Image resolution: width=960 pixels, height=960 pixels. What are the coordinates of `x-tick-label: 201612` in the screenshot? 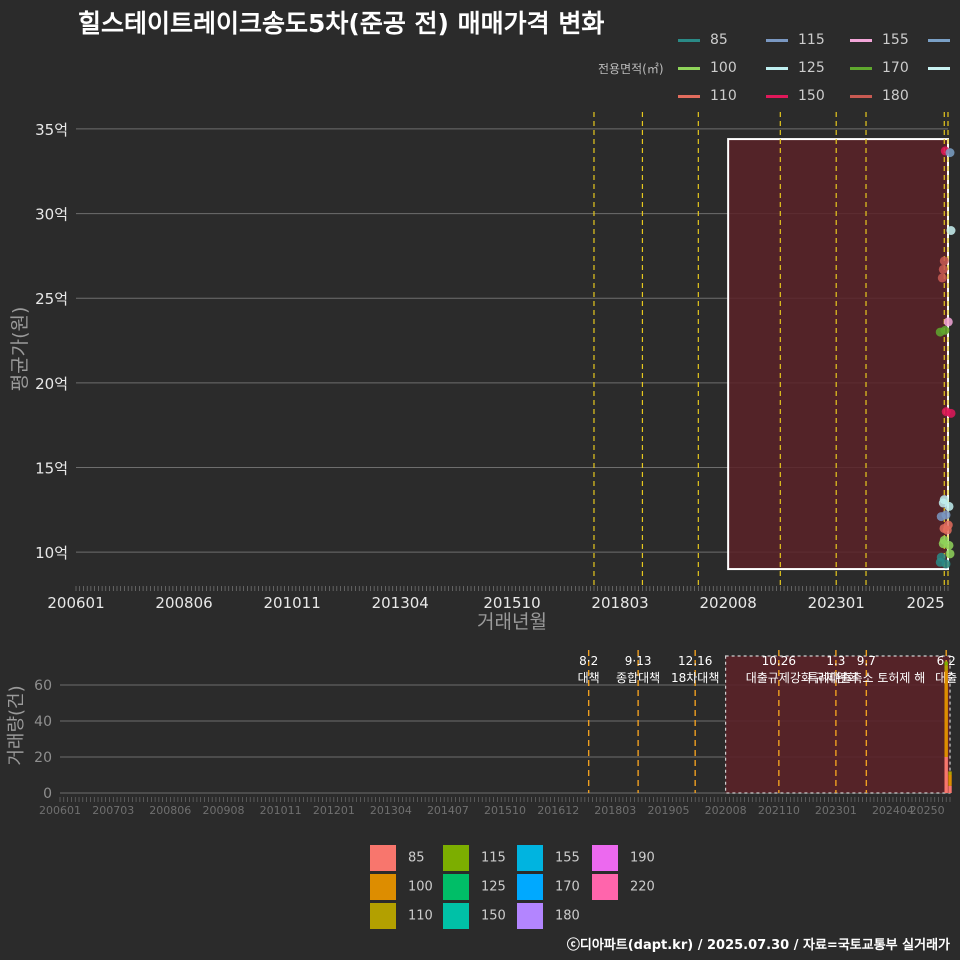 It's located at (558, 810).